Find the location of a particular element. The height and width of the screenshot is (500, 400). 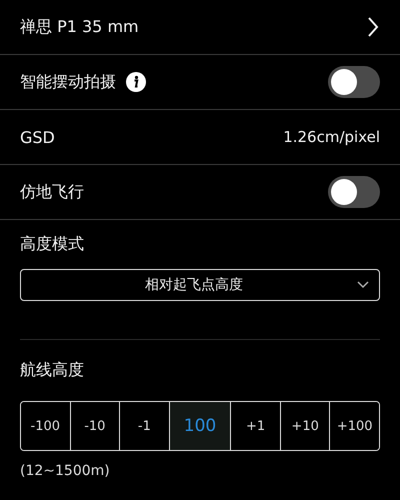

section-label: 高度模式 is located at coordinates (52, 244).